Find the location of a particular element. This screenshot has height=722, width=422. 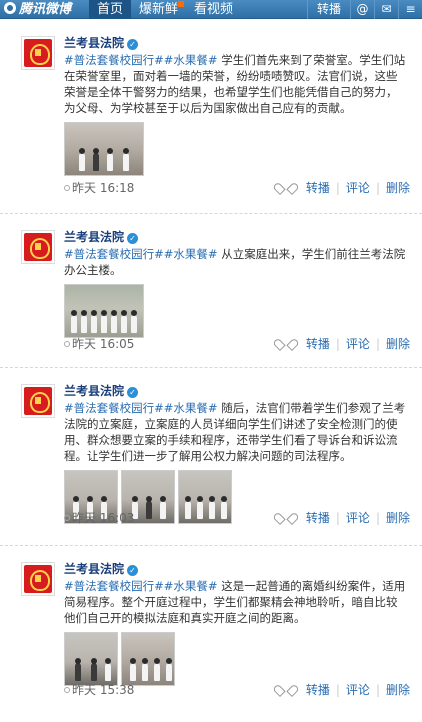

nav-hot-fresh-label: 爆新鲜 is located at coordinates (159, 9).